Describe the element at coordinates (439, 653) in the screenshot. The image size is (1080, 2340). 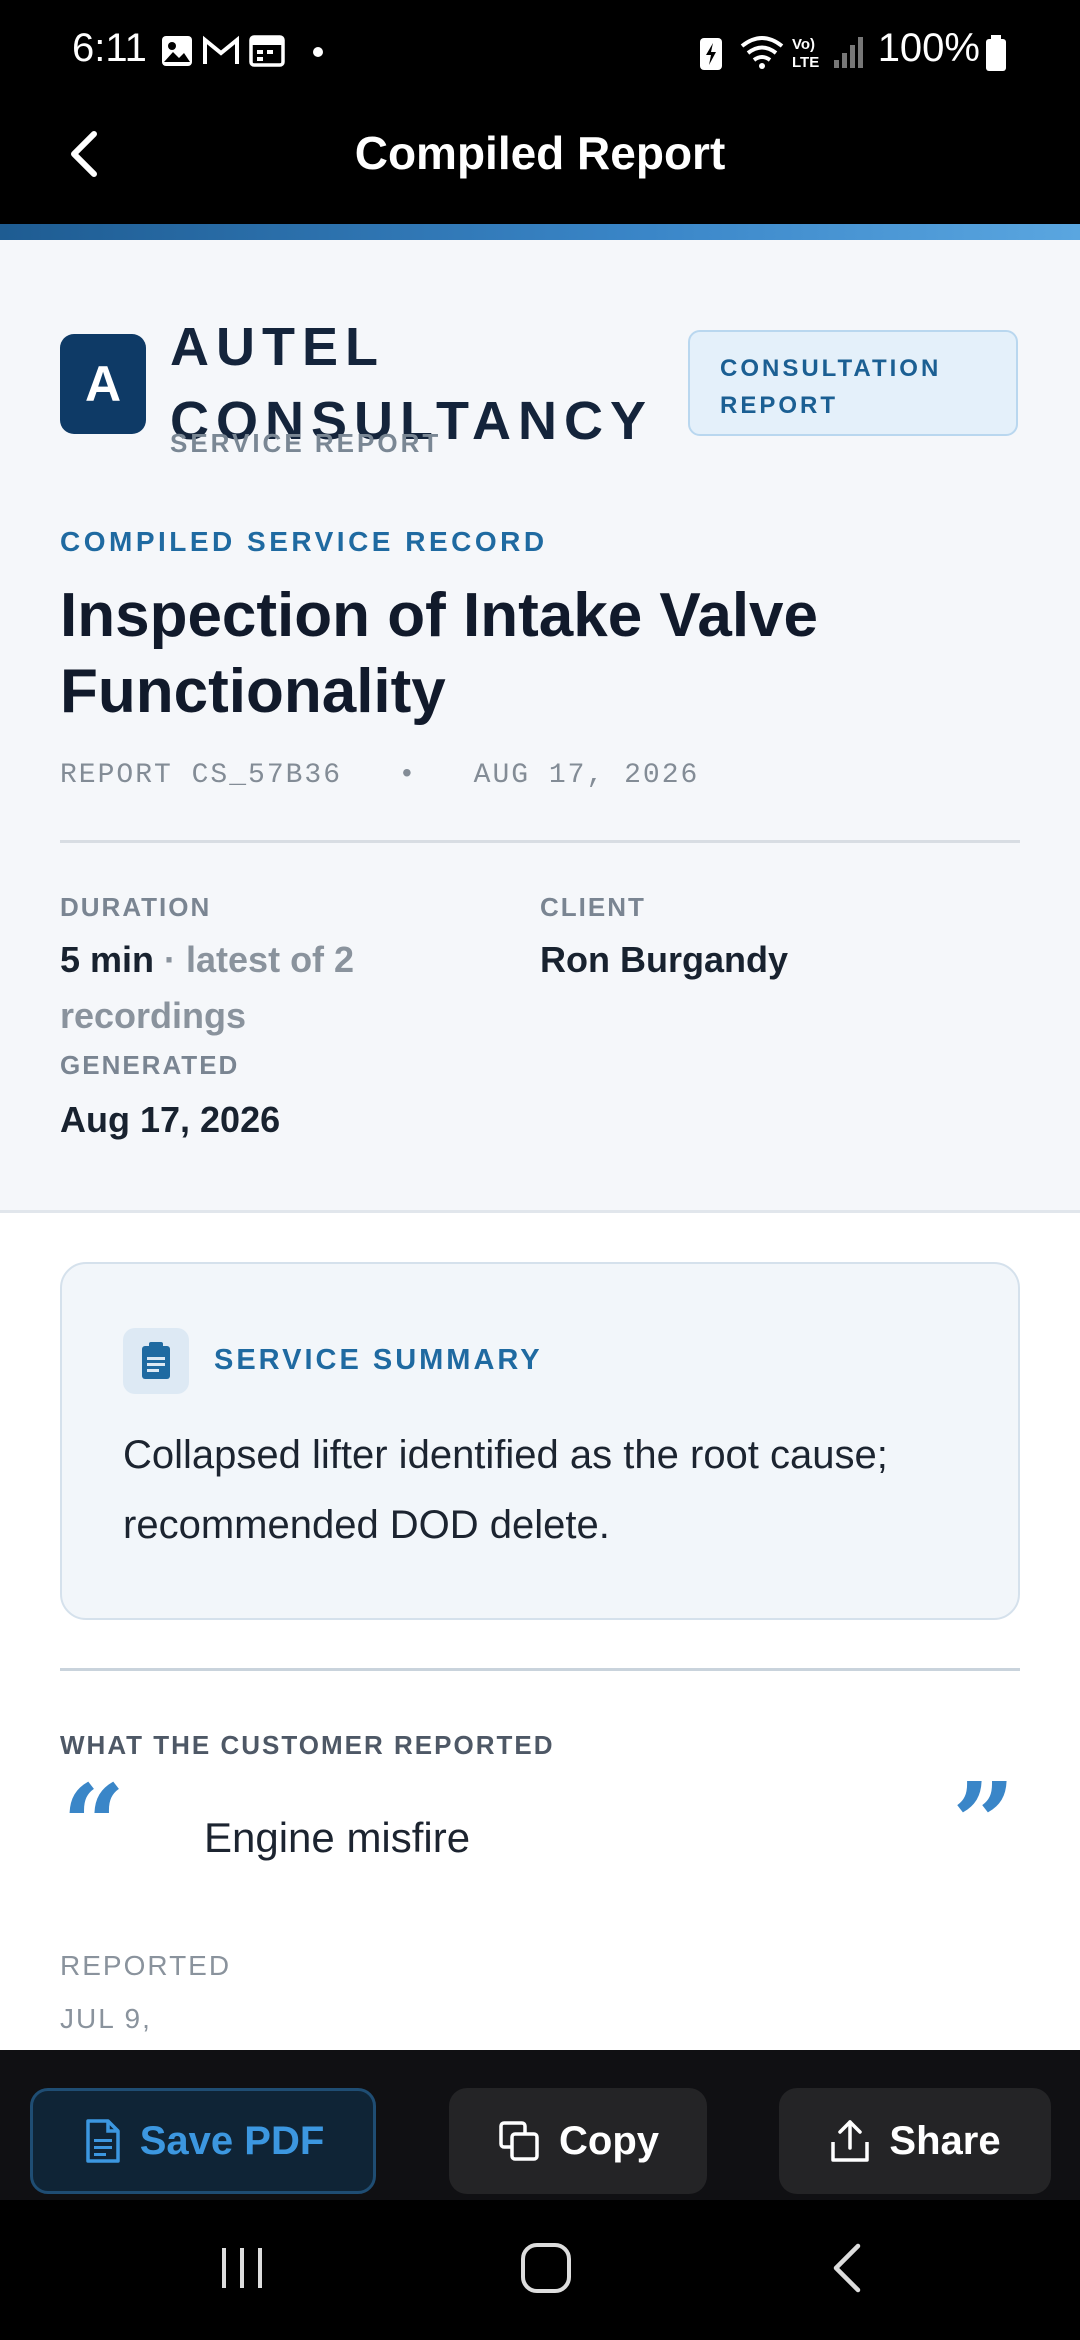
I see `report-title: Inspection of Intake Valve Functionality` at that location.